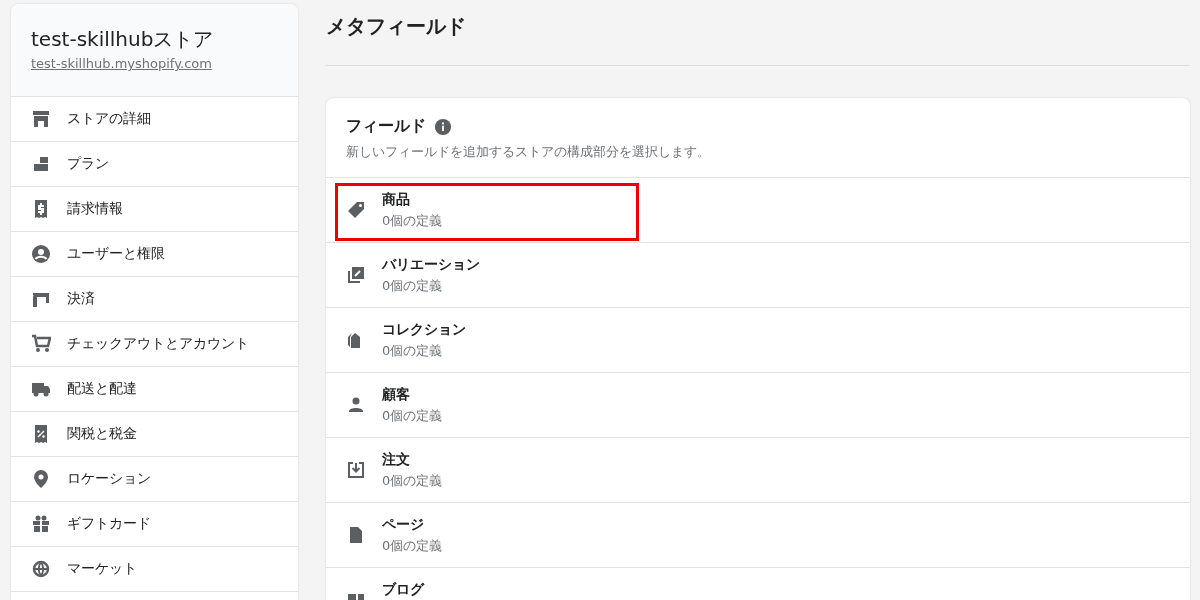 The image size is (1200, 600). What do you see at coordinates (154, 119) in the screenshot?
I see `settings-menu-item: ストアの詳細` at bounding box center [154, 119].